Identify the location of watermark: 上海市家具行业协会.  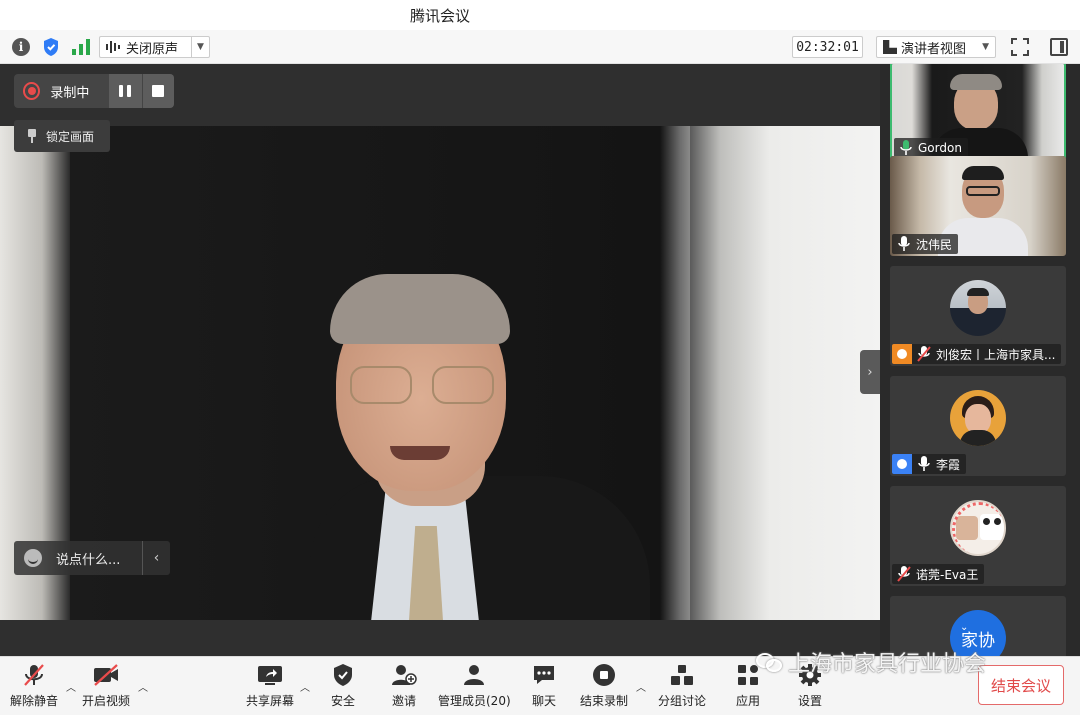
(871, 662).